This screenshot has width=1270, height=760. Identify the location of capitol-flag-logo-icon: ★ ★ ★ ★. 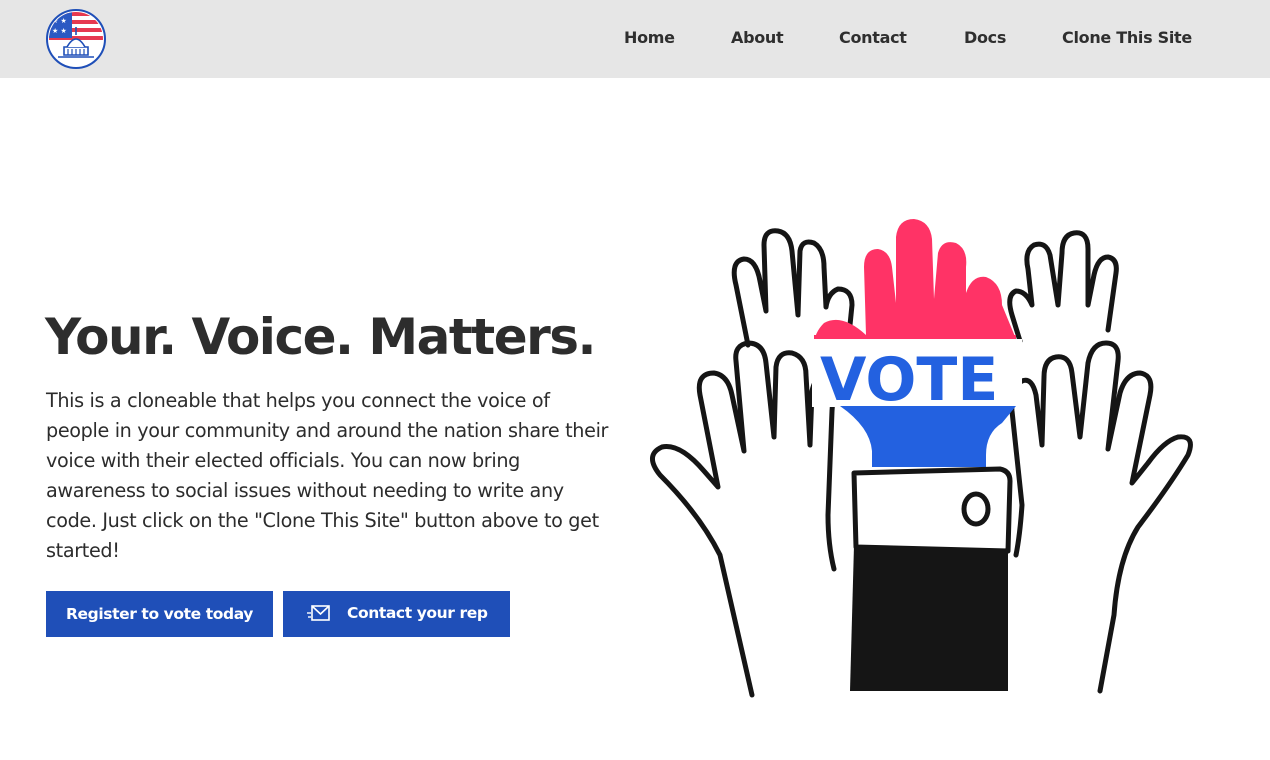
(76, 39).